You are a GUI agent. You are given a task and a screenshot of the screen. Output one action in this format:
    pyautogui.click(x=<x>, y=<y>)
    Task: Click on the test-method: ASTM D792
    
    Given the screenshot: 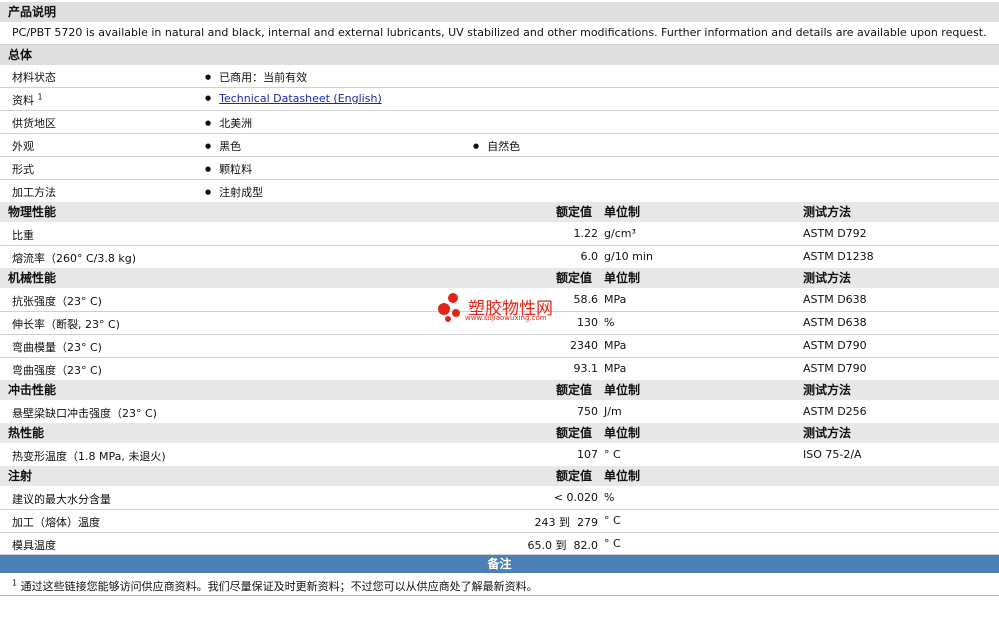 What is the action you would take?
    pyautogui.click(x=835, y=233)
    